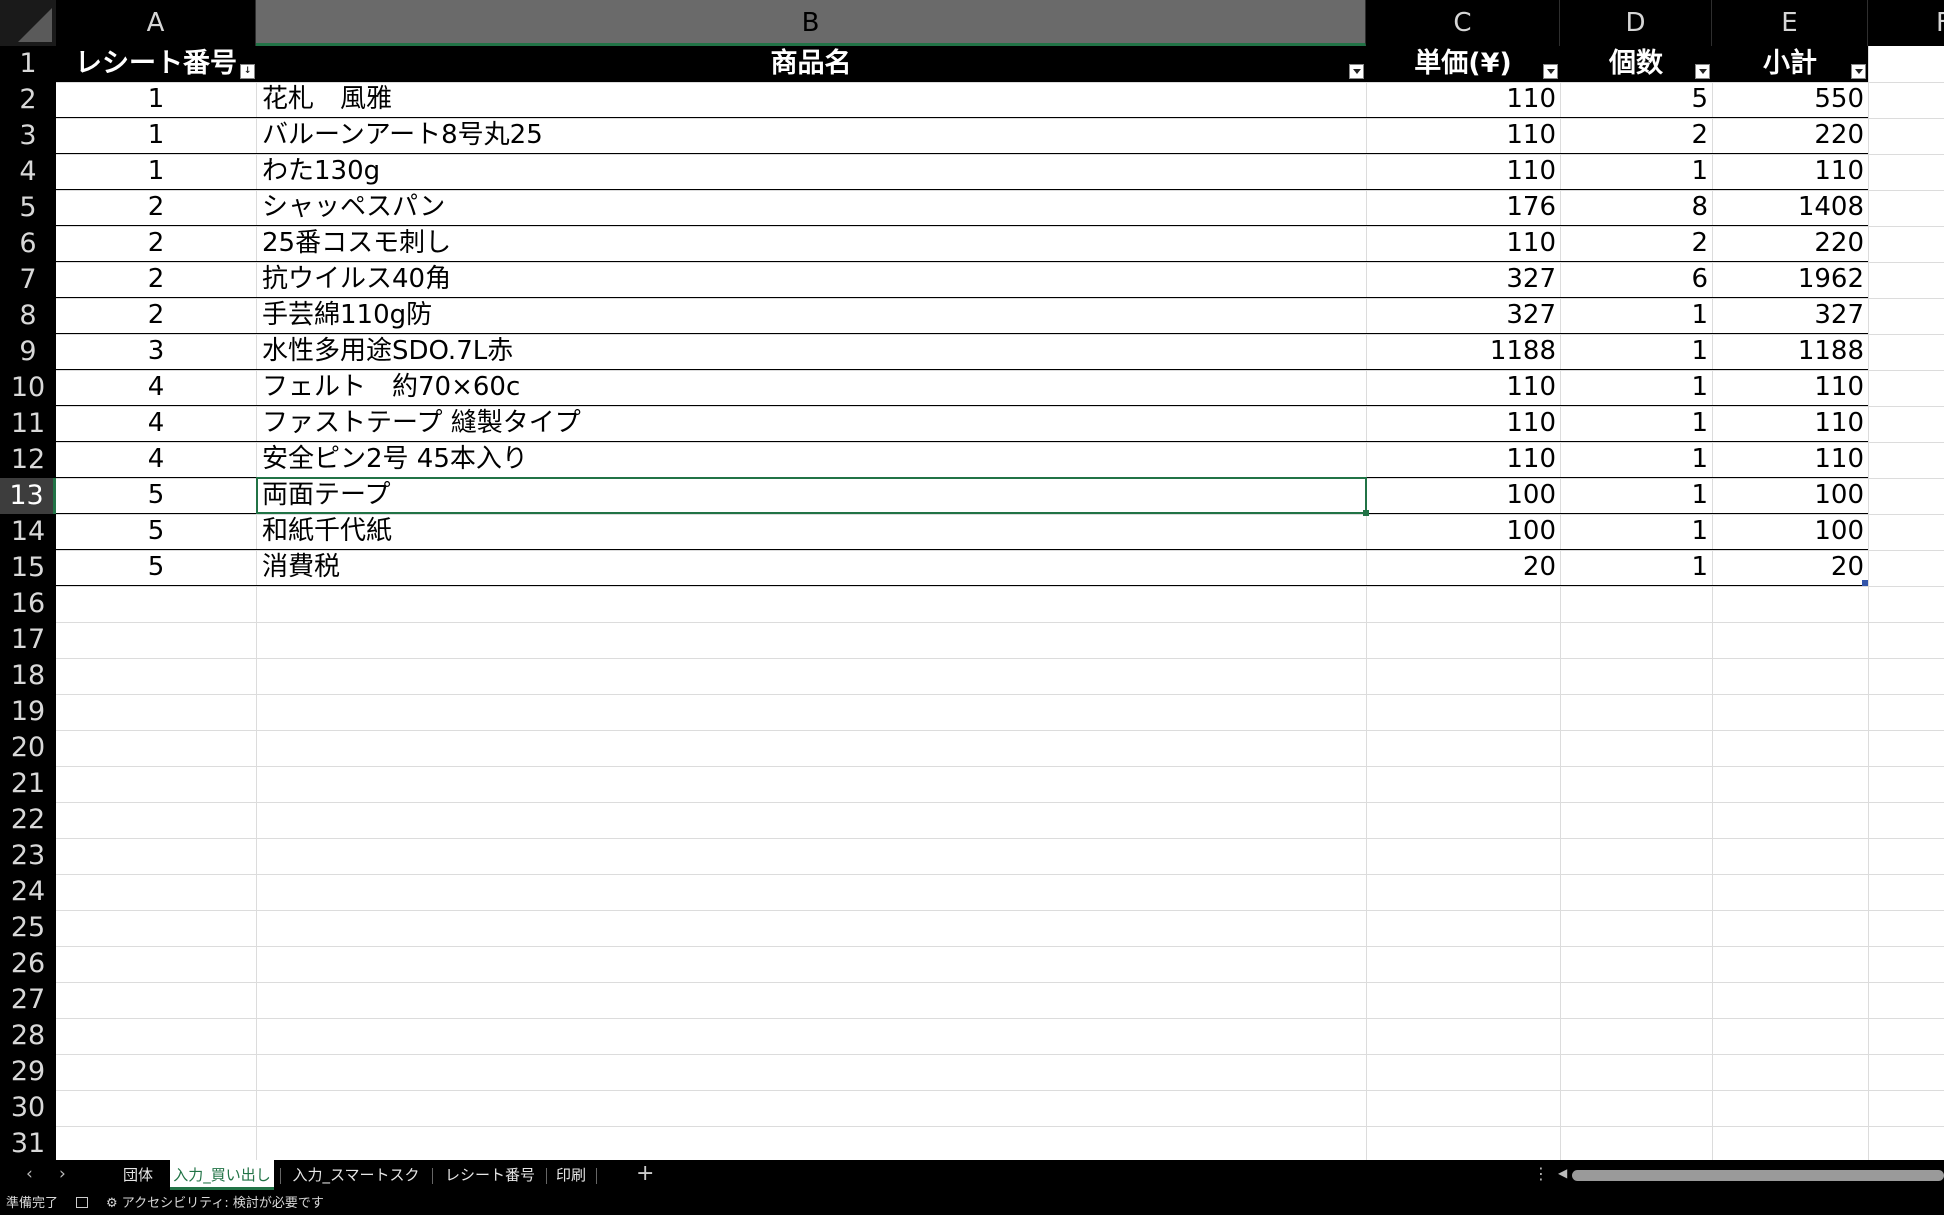 The width and height of the screenshot is (1944, 1220). Describe the element at coordinates (811, 460) in the screenshot. I see `cell-product-name: 安全ピン2号 45本入り` at that location.